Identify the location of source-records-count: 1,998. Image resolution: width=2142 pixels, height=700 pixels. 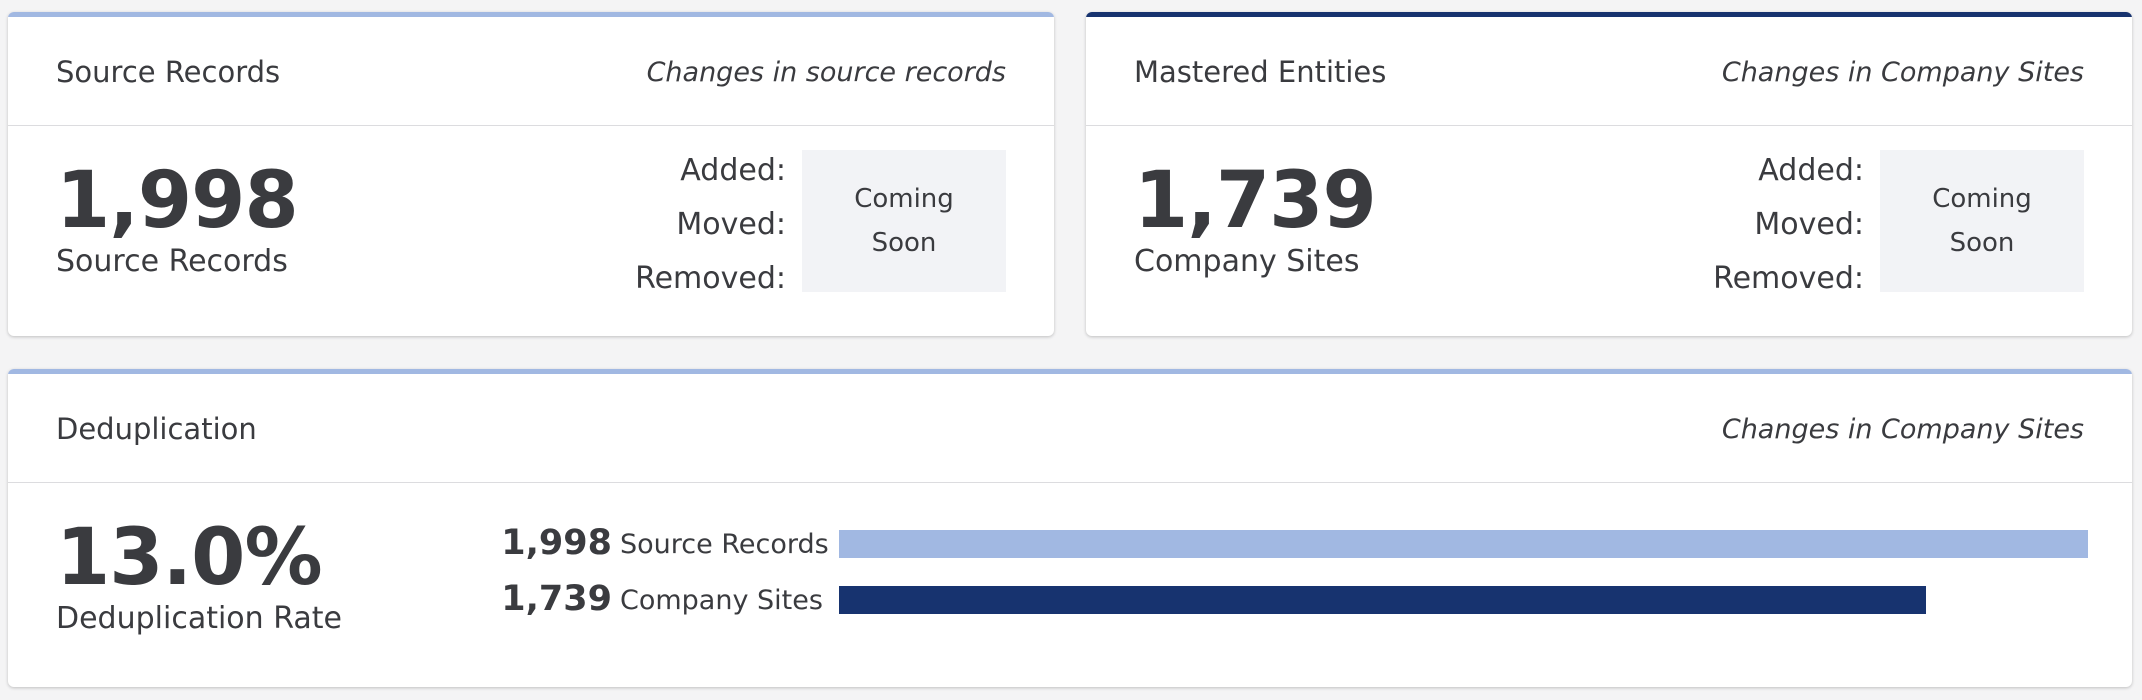
(177, 201).